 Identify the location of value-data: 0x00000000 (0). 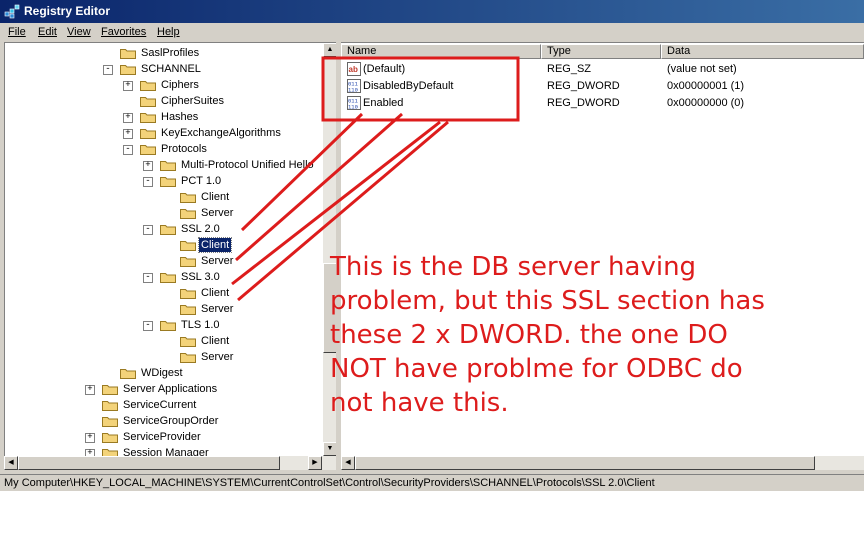
(706, 103).